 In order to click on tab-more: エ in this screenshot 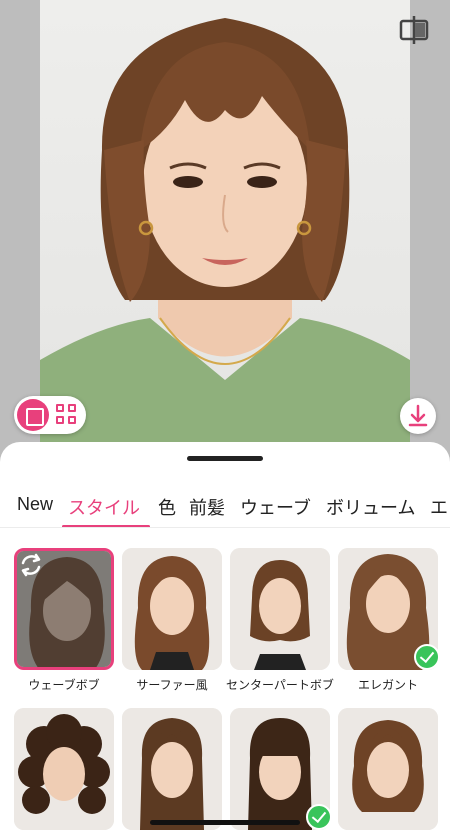, I will do `click(439, 507)`.